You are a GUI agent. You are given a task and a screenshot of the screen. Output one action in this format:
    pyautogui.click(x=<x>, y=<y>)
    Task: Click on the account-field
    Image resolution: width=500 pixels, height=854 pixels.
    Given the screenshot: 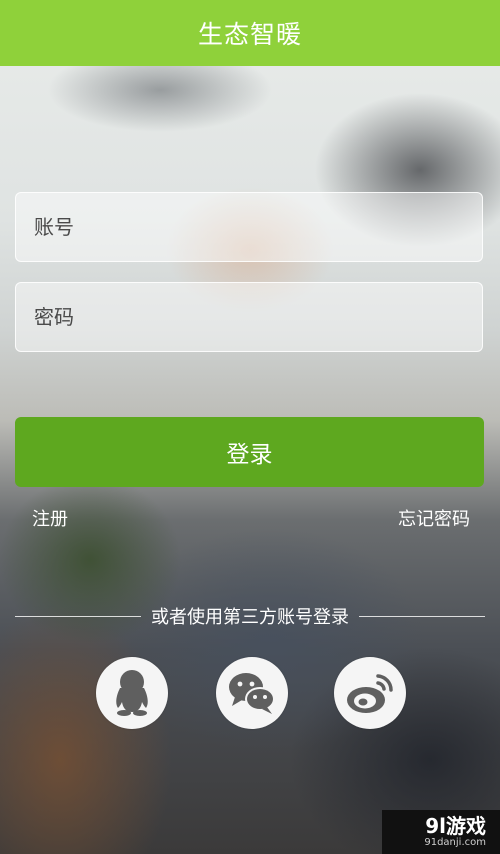 What is the action you would take?
    pyautogui.click(x=249, y=227)
    